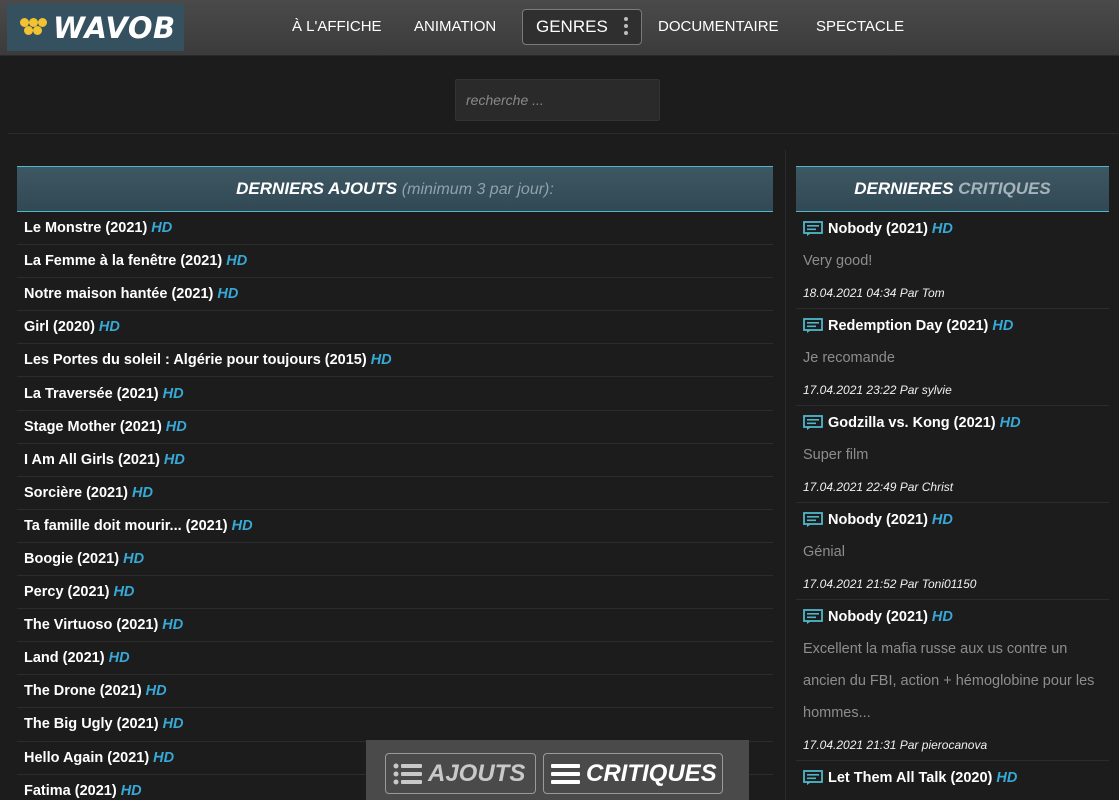 This screenshot has width=1119, height=800. What do you see at coordinates (633, 773) in the screenshot?
I see `critiques-button: CRITIQUES` at bounding box center [633, 773].